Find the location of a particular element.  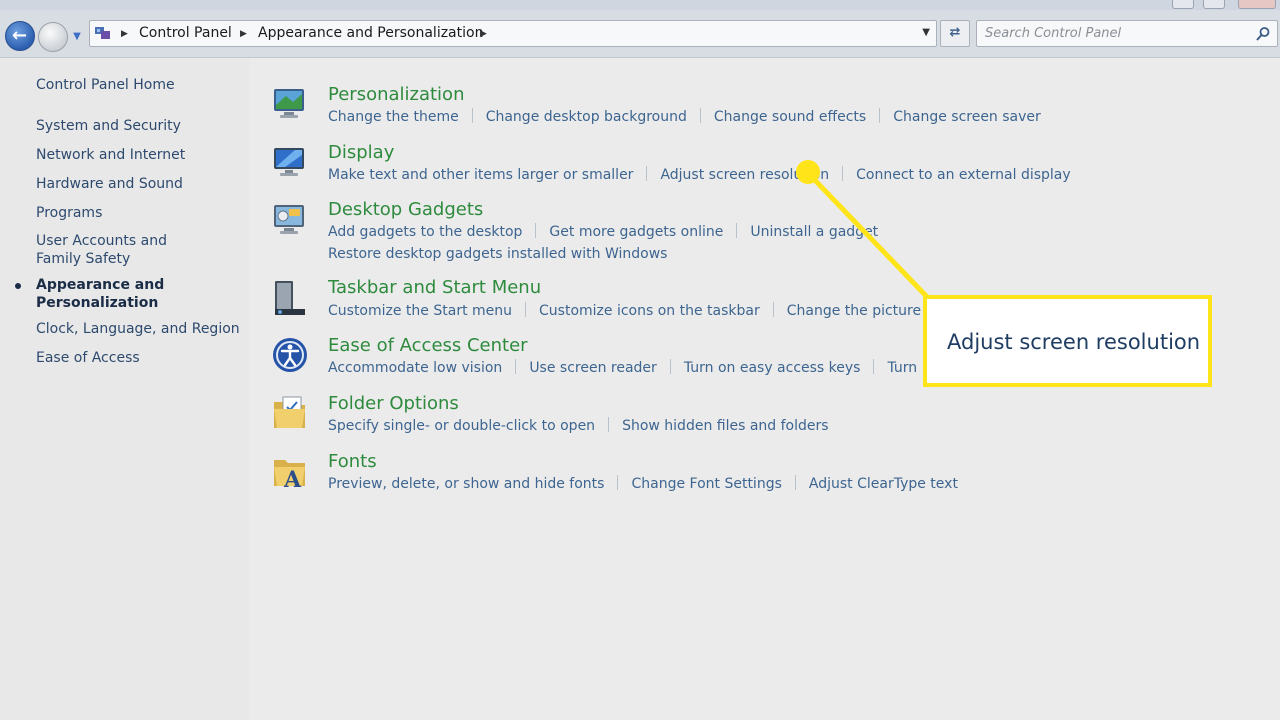

refresh-button: ⇄ is located at coordinates (955, 33).